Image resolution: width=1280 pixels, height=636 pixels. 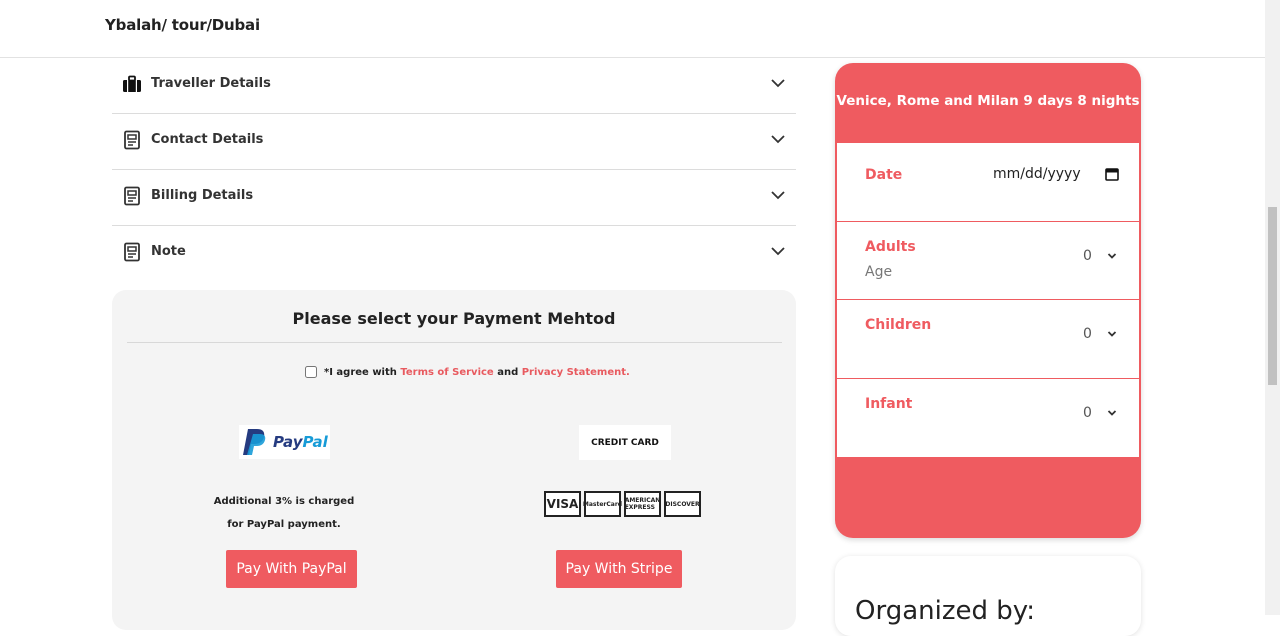 What do you see at coordinates (884, 175) in the screenshot?
I see `date-label: Date` at bounding box center [884, 175].